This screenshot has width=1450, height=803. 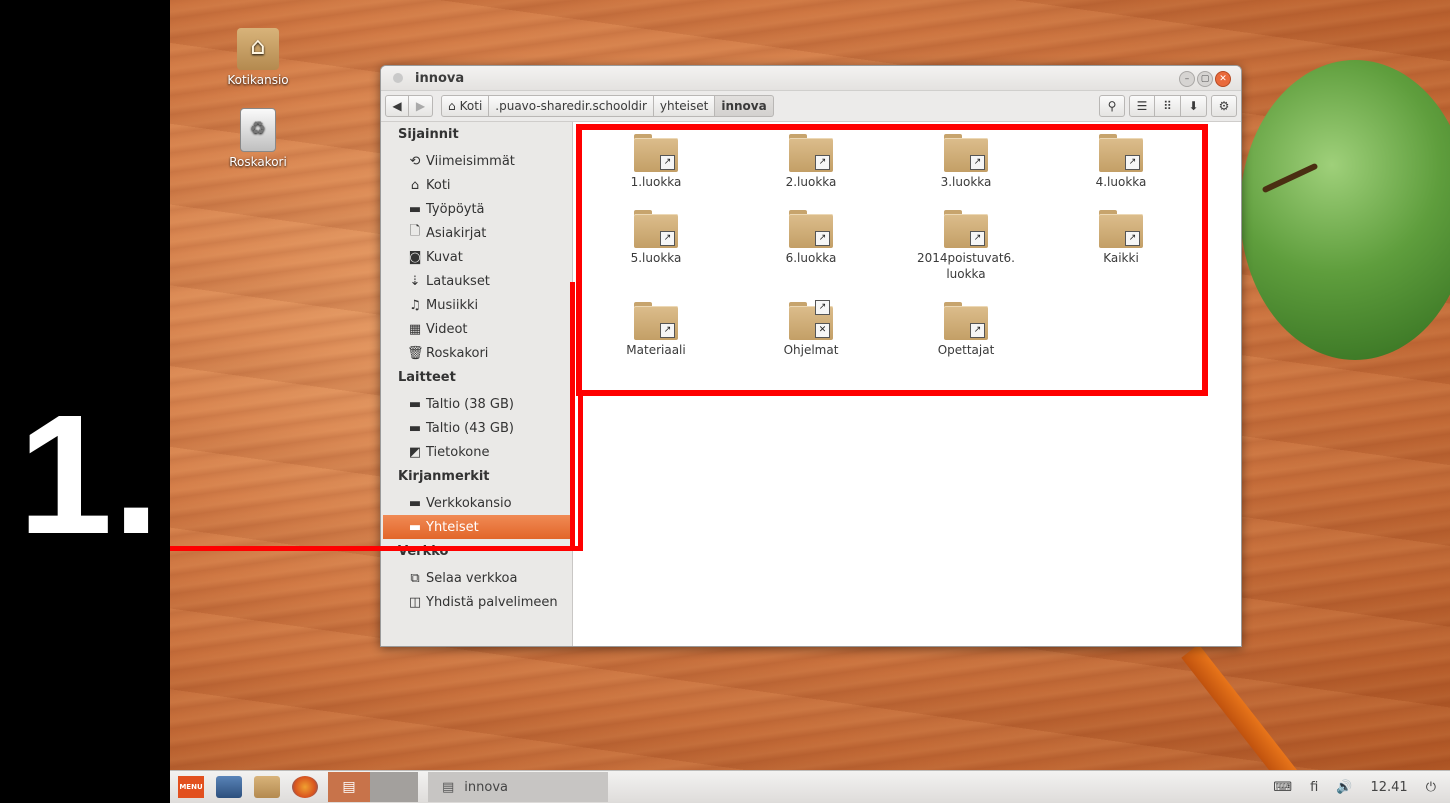 What do you see at coordinates (656, 238) in the screenshot?
I see `file-item: ↗ 5.luokka` at bounding box center [656, 238].